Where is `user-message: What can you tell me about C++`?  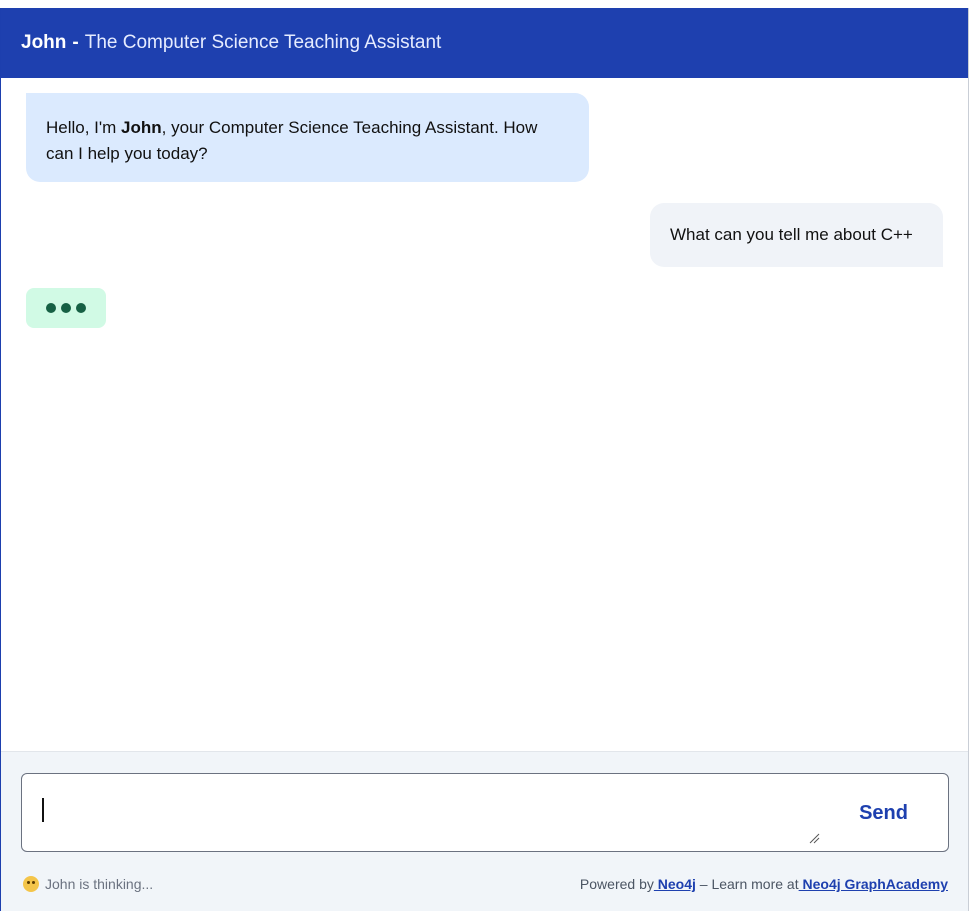
user-message: What can you tell me about C++ is located at coordinates (796, 235).